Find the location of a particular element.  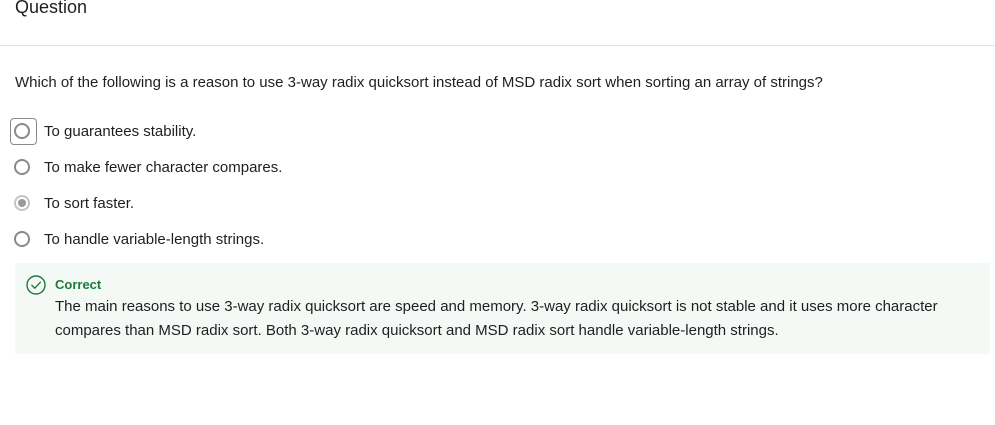

question-header: Question is located at coordinates (497, 23).